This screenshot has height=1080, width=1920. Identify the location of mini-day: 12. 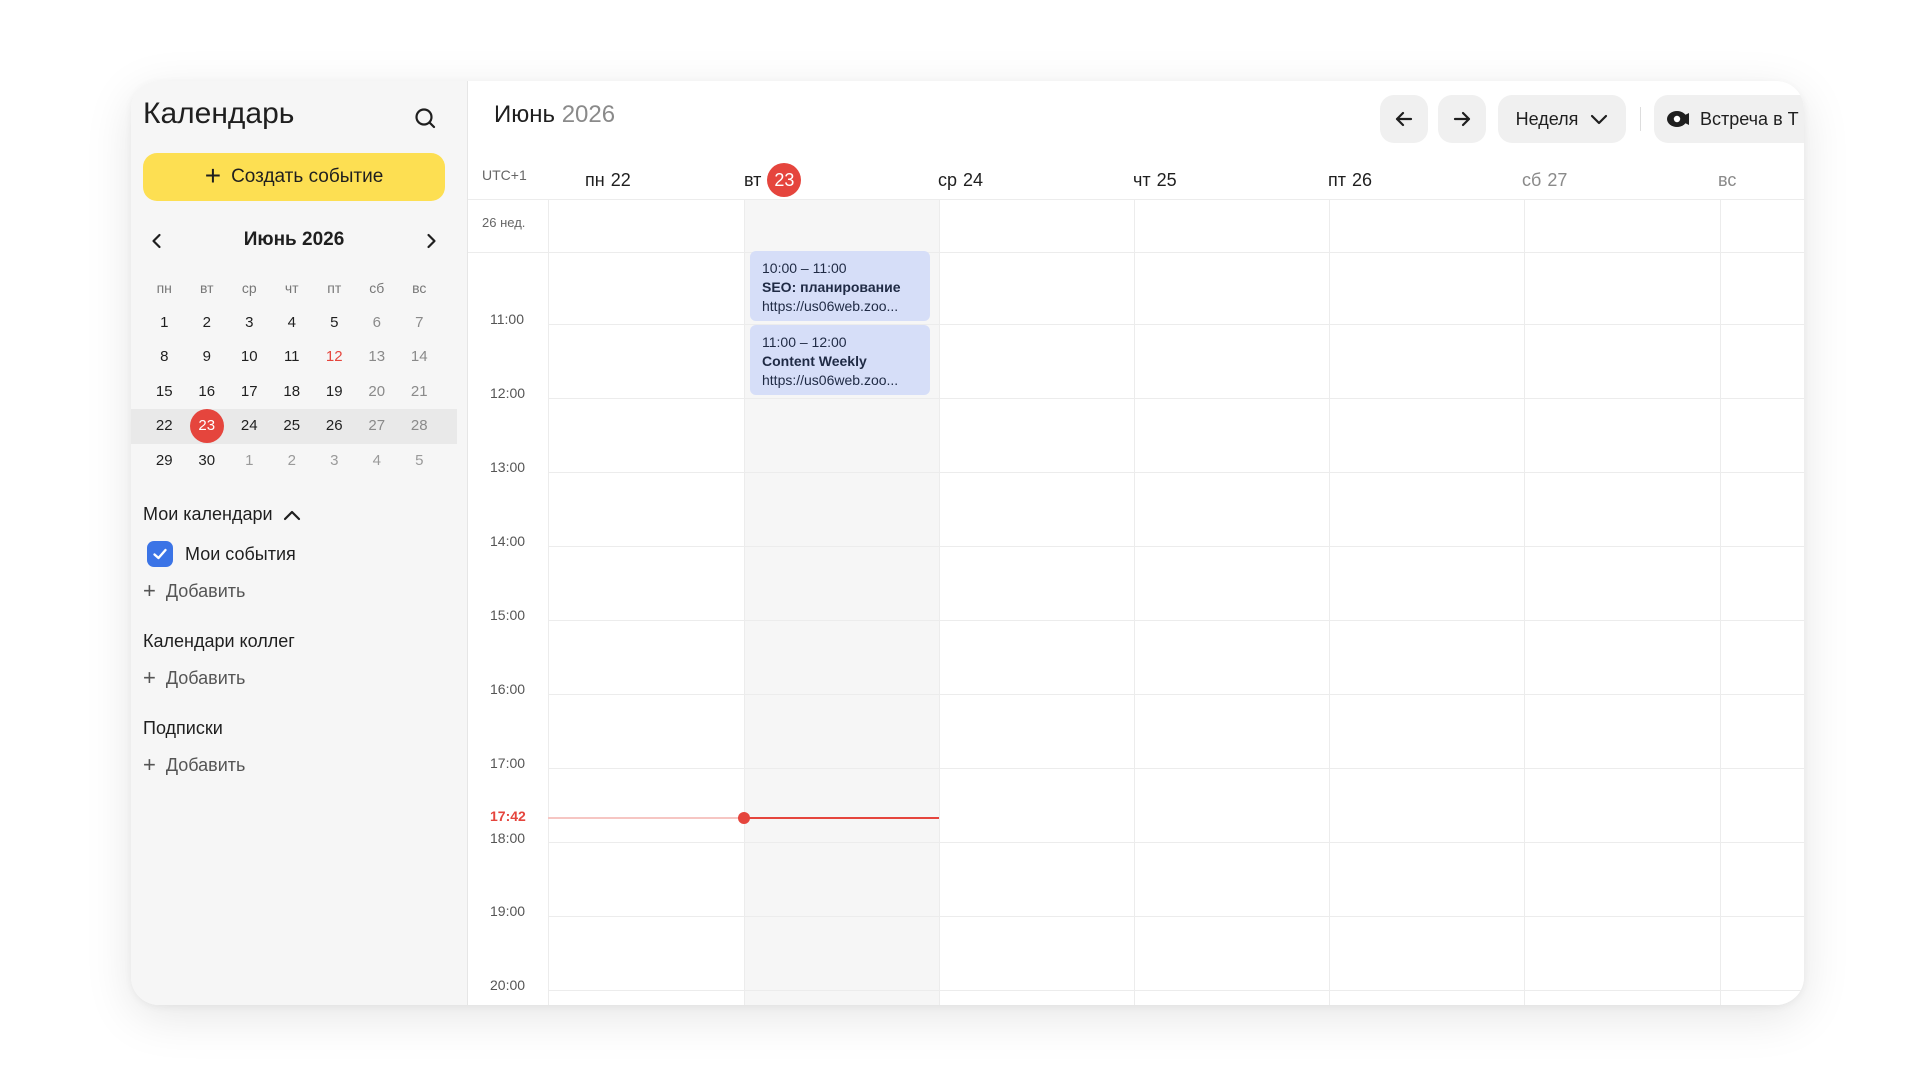
(334, 357).